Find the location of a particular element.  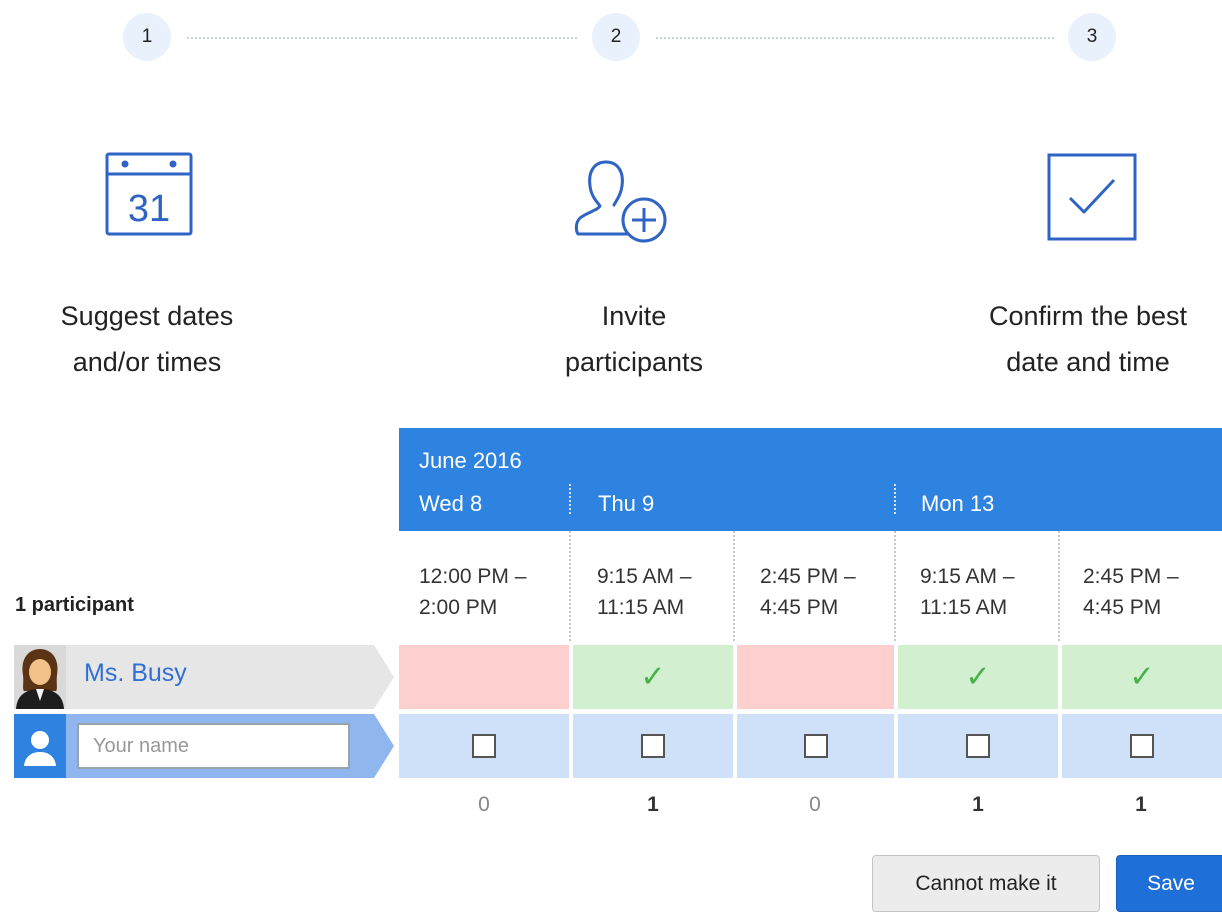

day-label: Wed 8 is located at coordinates (451, 503).